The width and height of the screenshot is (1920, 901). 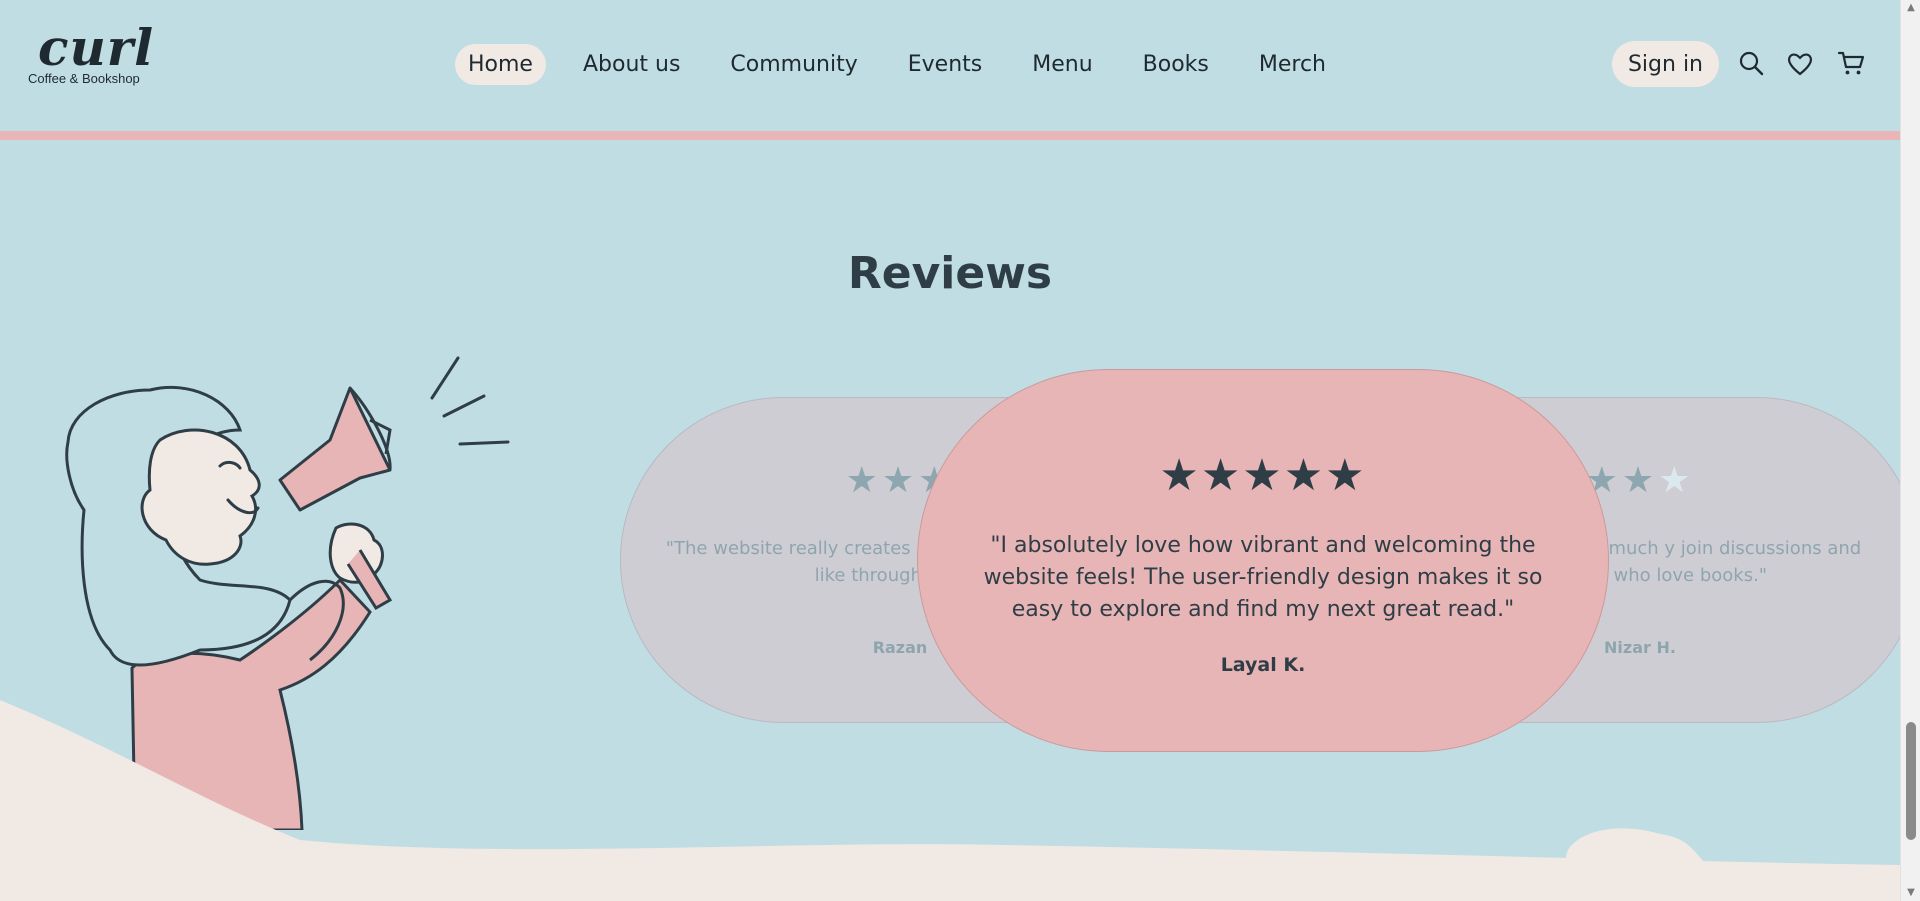 I want to click on nav-item-events: Events, so click(x=945, y=64).